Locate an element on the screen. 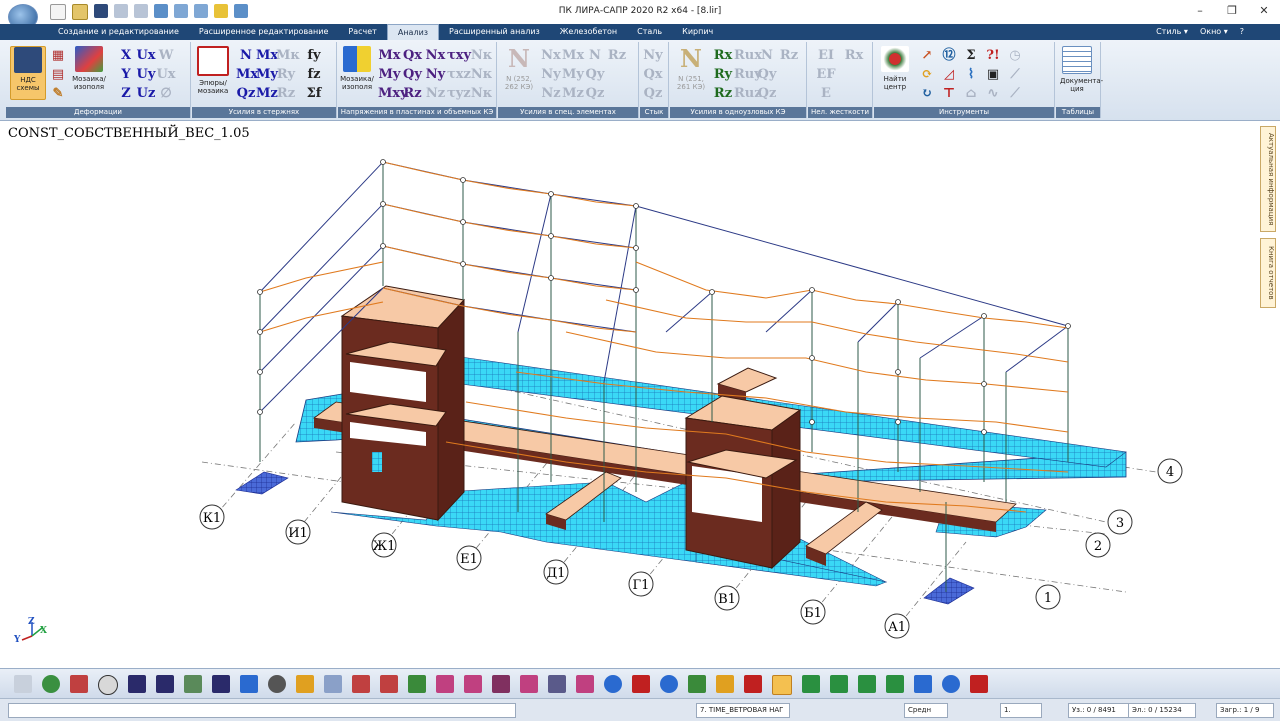 Image resolution: width=1280 pixels, height=721 pixels. tab-reinforced-concrete: Железобетон is located at coordinates (588, 32).